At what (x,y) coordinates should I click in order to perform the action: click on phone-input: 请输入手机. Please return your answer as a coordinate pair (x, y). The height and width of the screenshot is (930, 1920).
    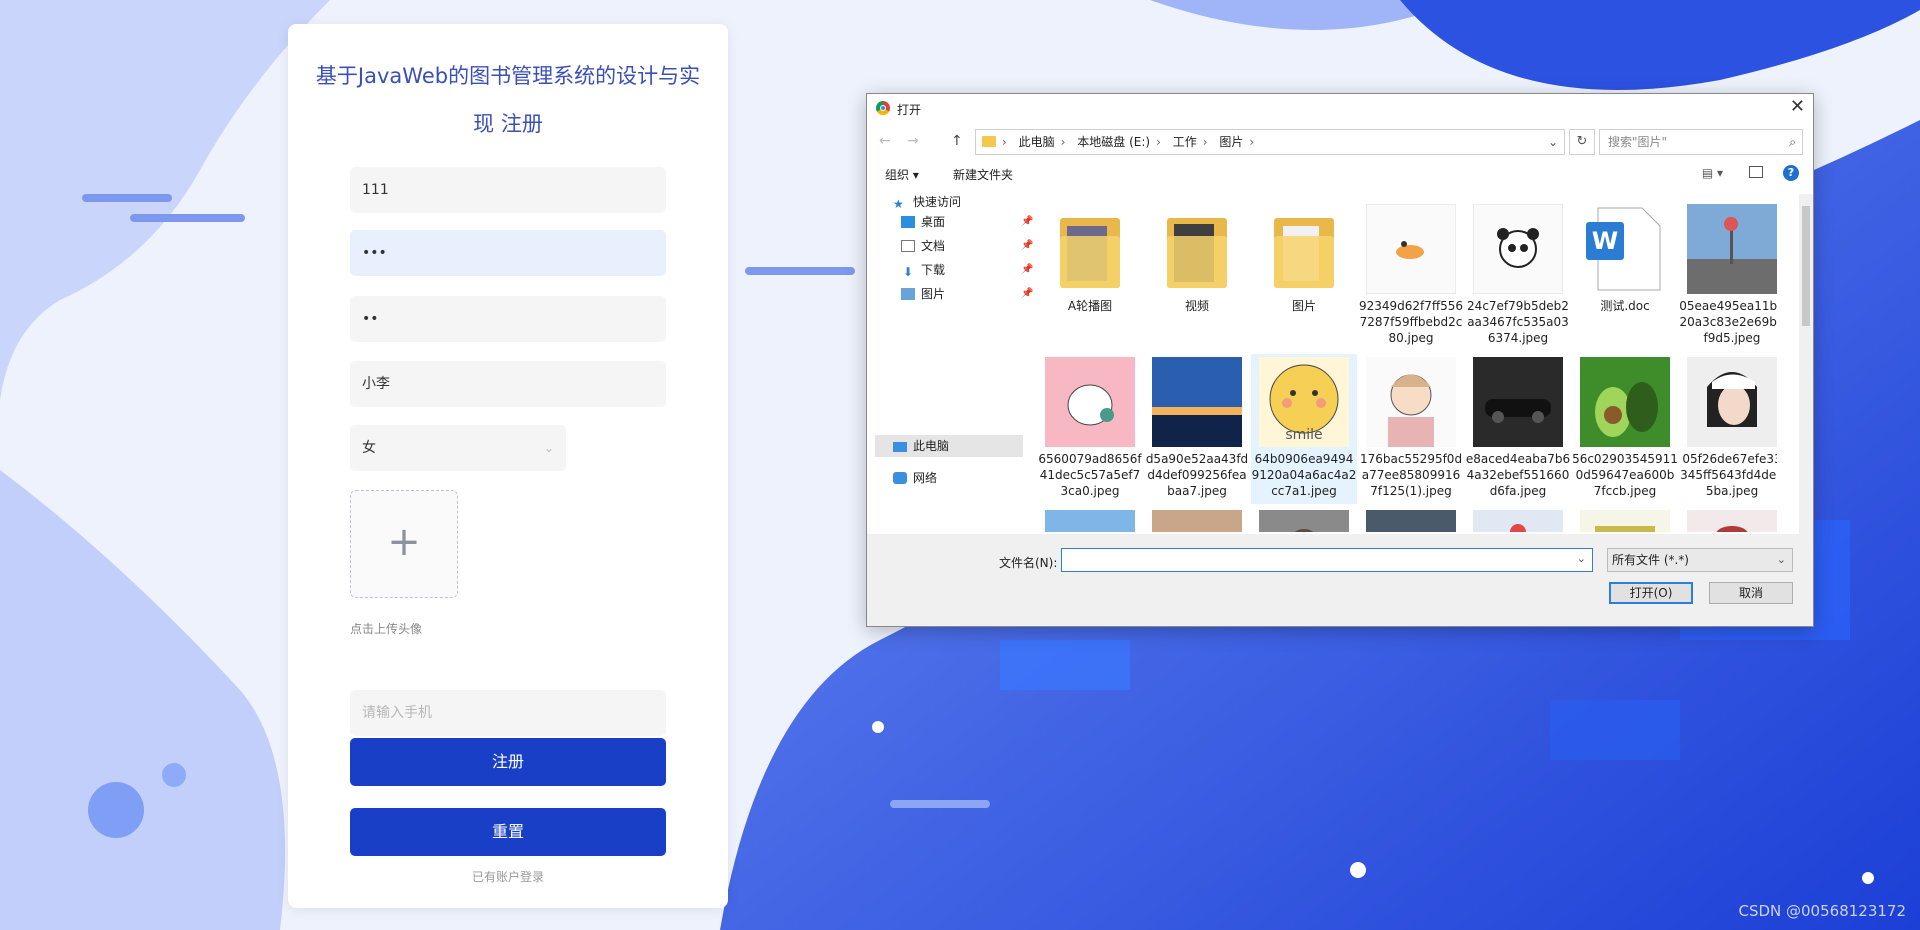
    Looking at the image, I should click on (508, 713).